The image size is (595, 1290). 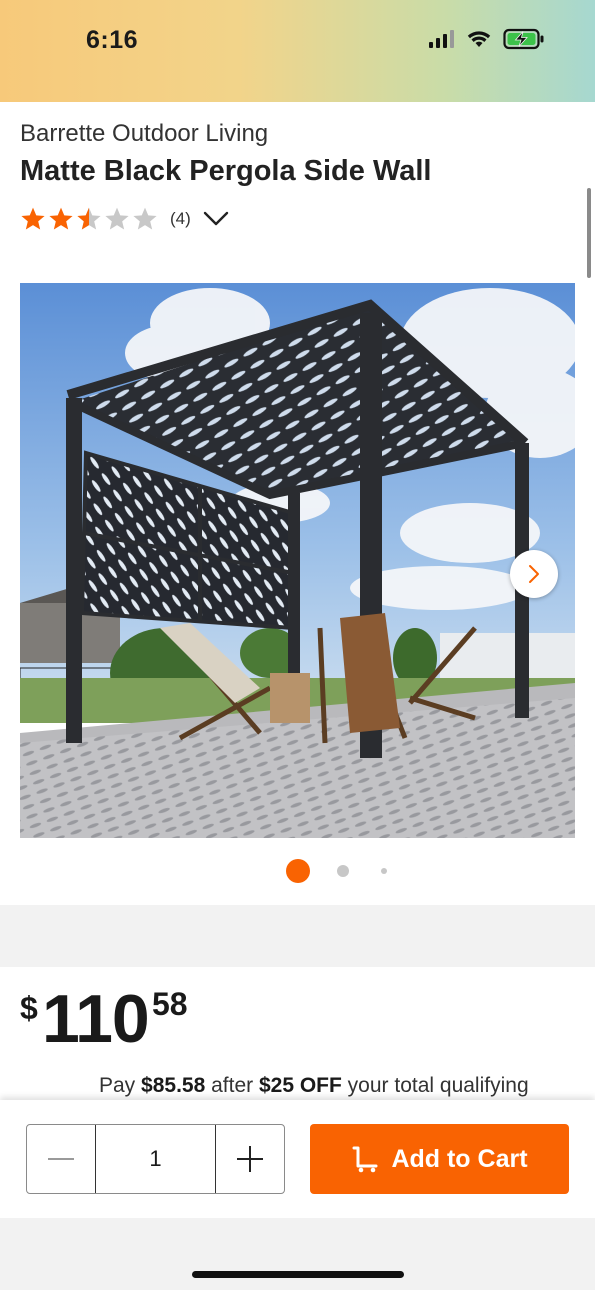 I want to click on promo-amount: $85.58, so click(x=173, y=1085).